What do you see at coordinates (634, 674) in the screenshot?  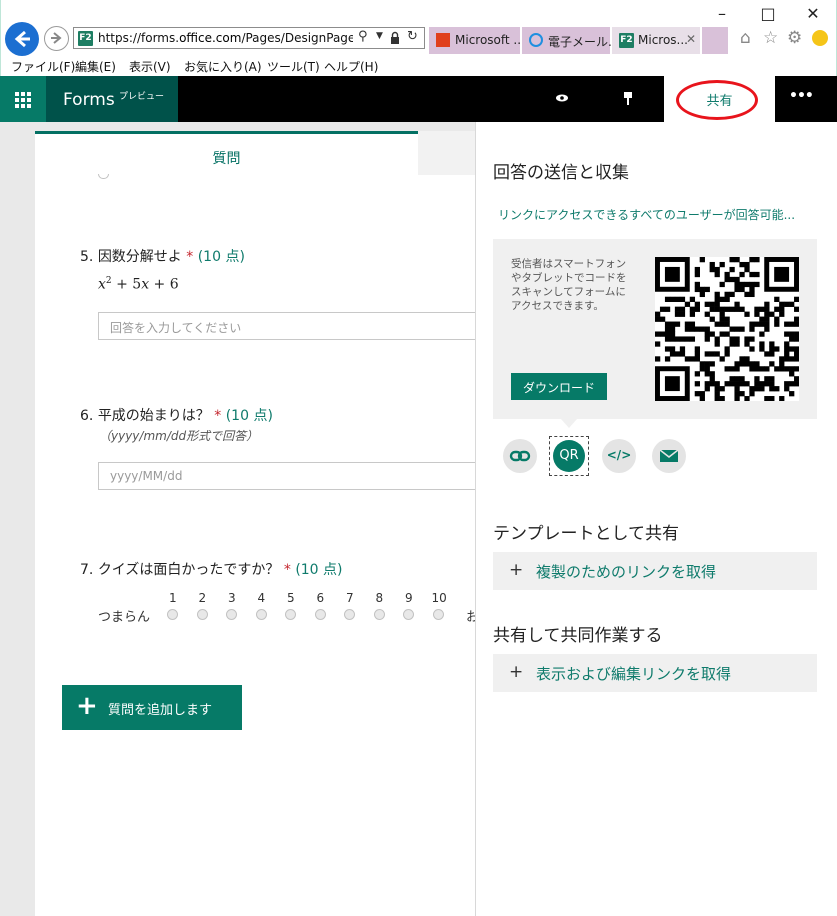 I see `edit-link-label: 表示および編集リンクを取得` at bounding box center [634, 674].